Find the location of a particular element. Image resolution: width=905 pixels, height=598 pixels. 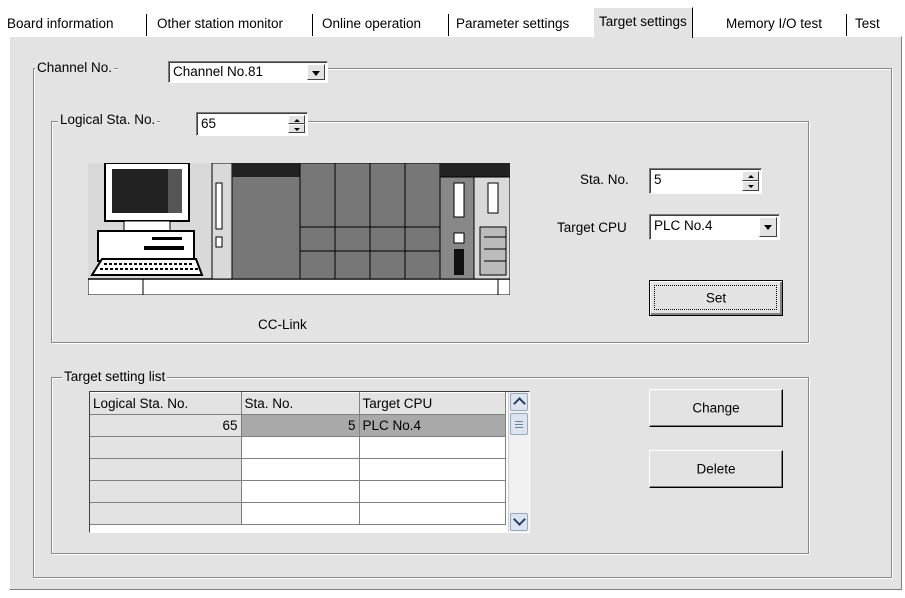

change-button-label: Change is located at coordinates (716, 408).